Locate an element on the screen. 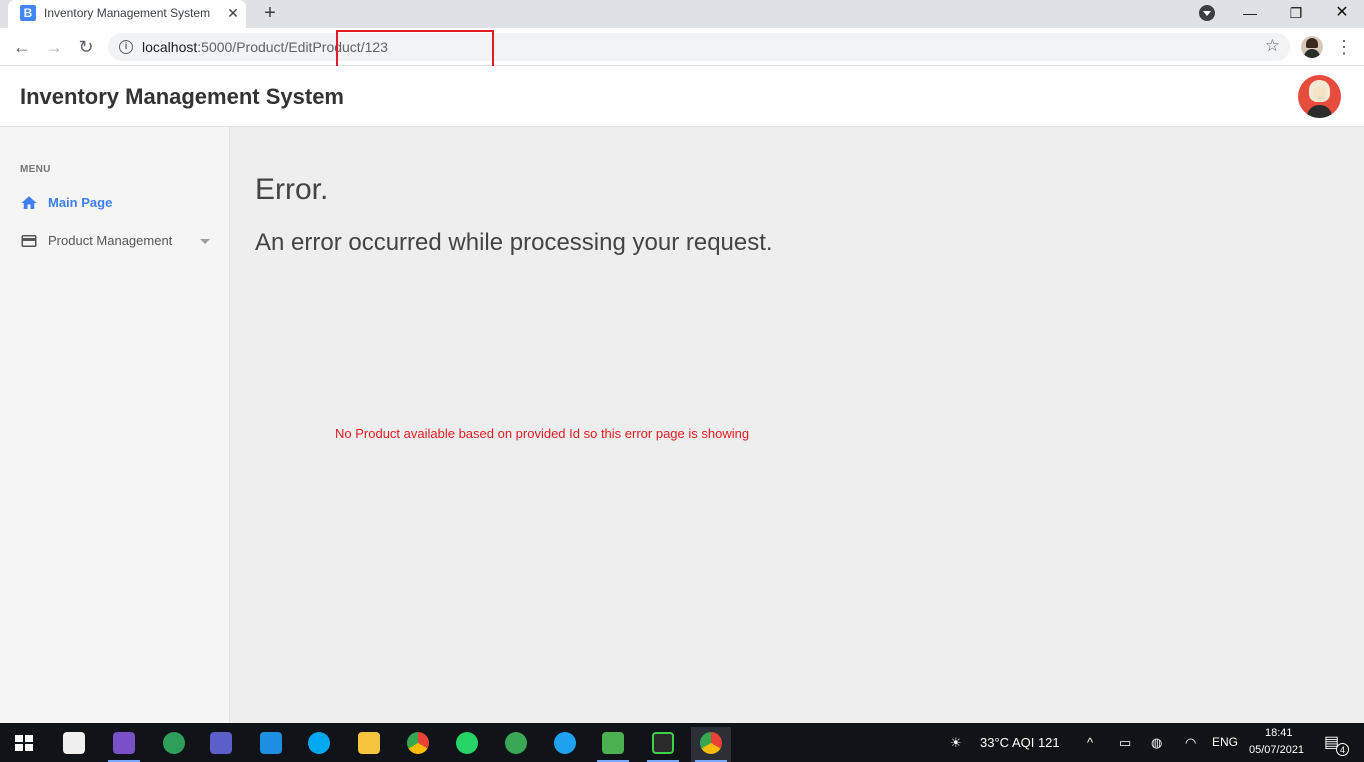 The image size is (1364, 762). browser-tab-strip: B Inventory Management System ✕ + — ❐ ✕ is located at coordinates (682, 14).